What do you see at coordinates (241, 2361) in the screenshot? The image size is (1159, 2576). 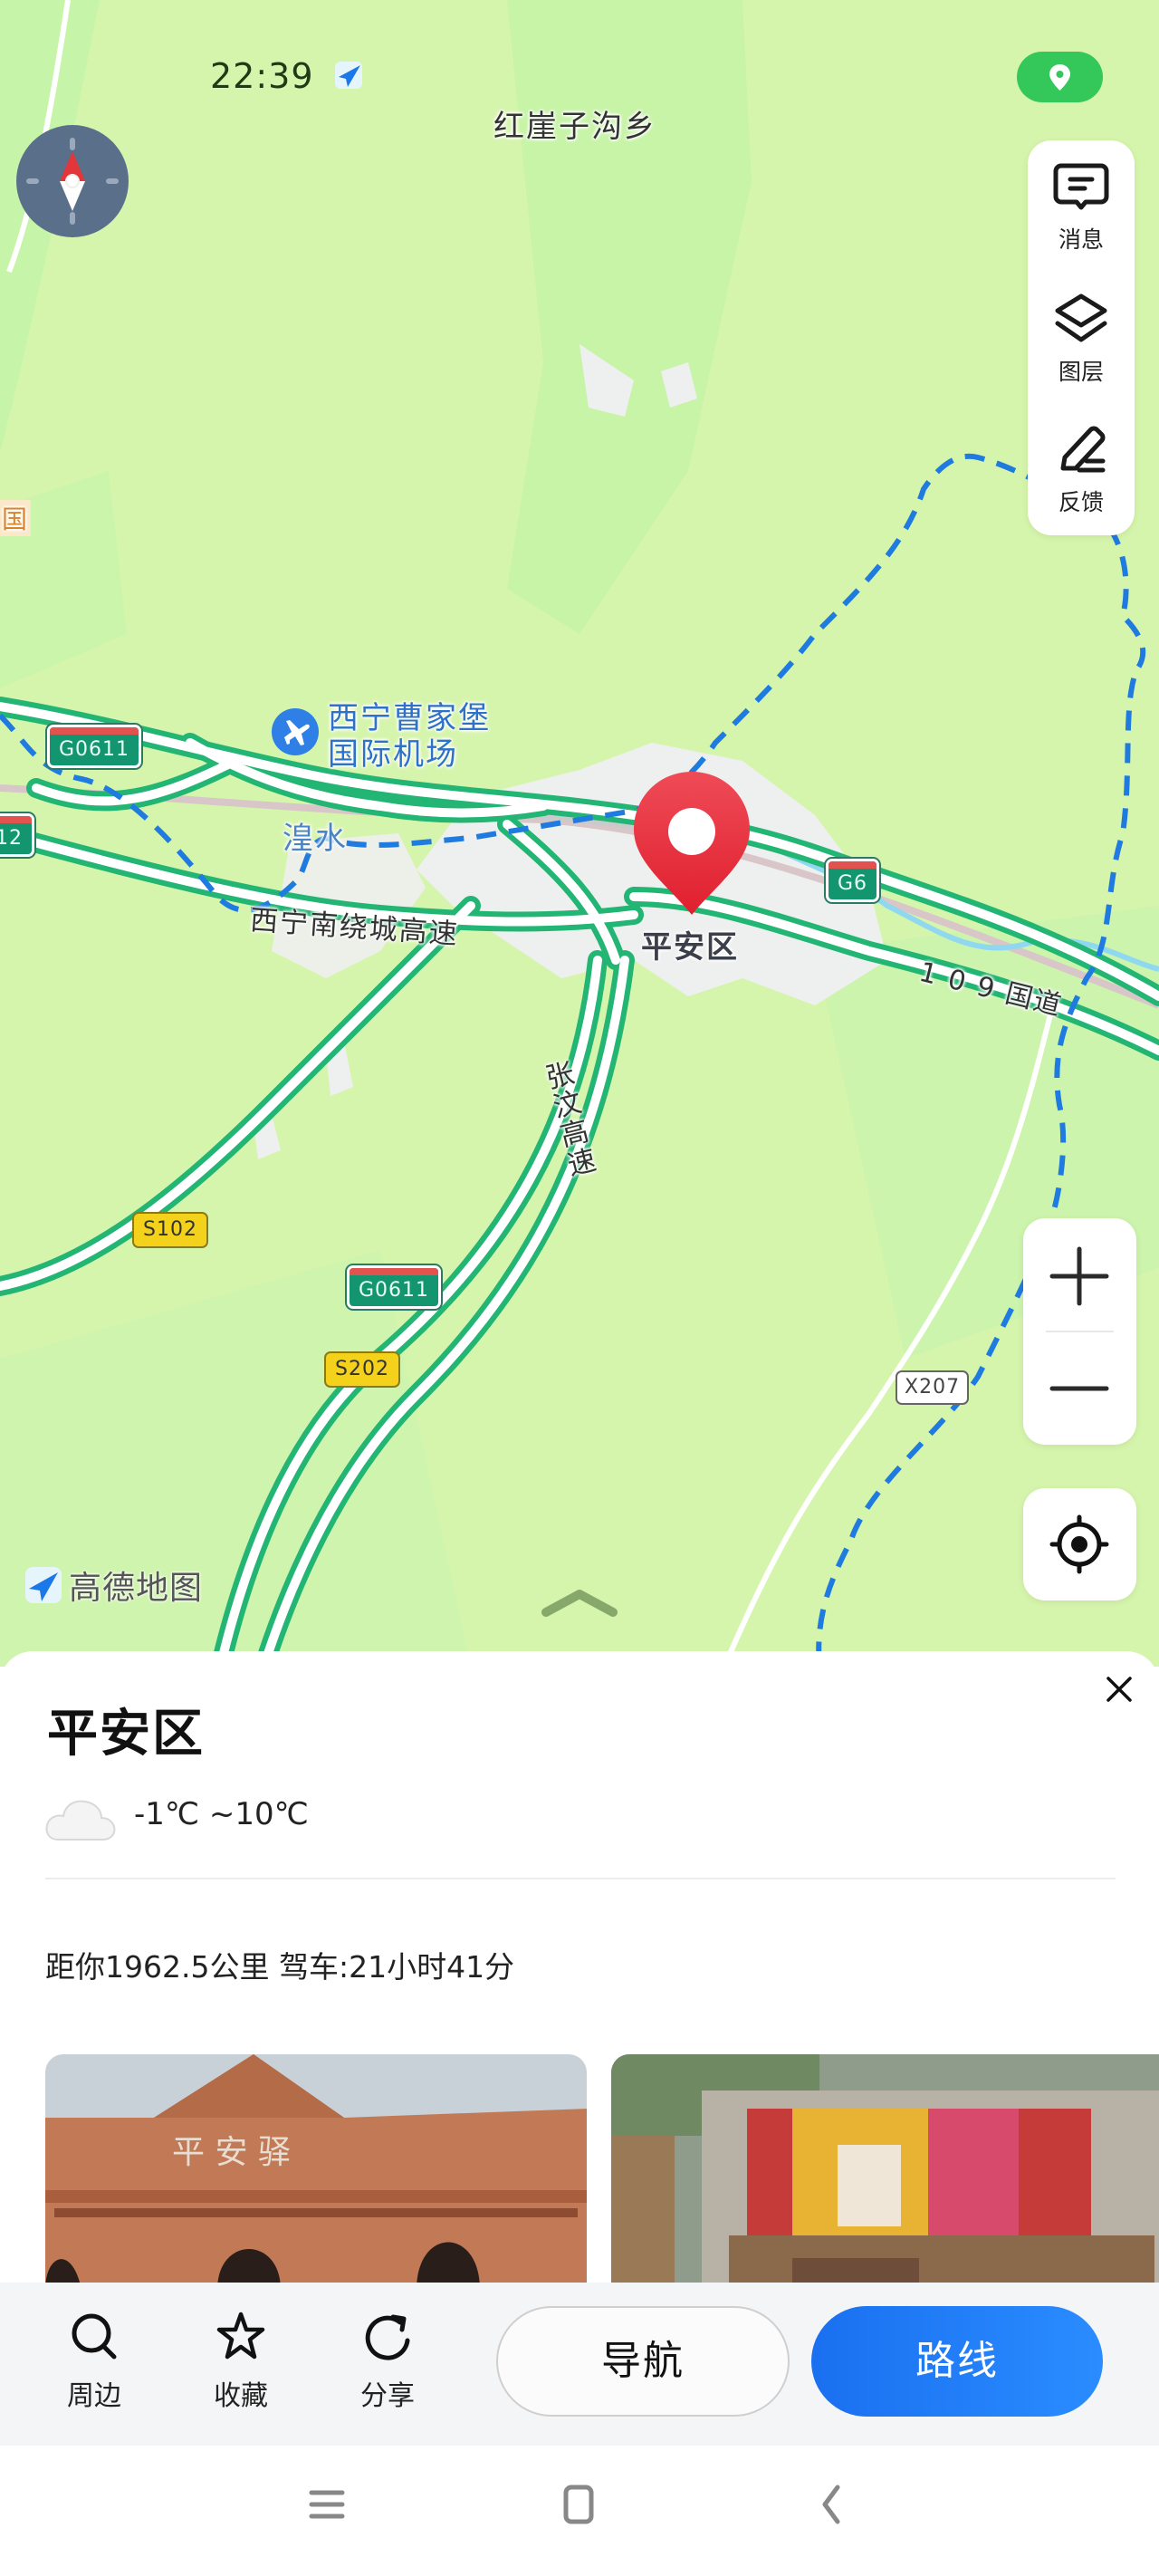 I see `favorite-button: 收藏` at bounding box center [241, 2361].